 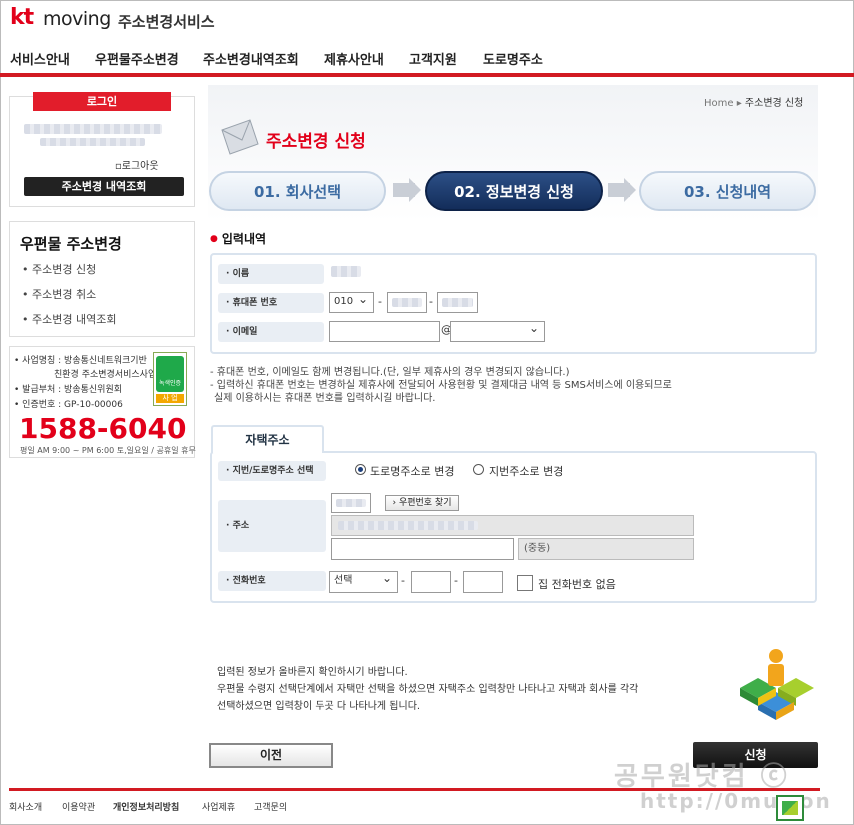 I want to click on nav-partners: 제휴사안내, so click(x=354, y=58).